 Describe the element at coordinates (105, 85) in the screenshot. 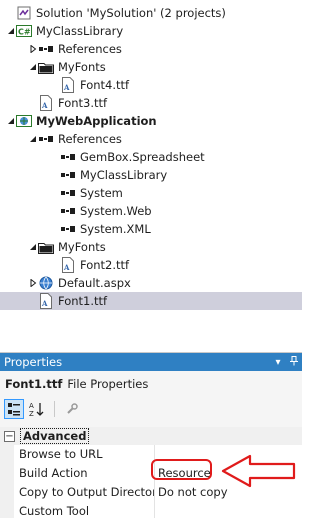

I see `tree-item-label: Font4.ttf` at that location.